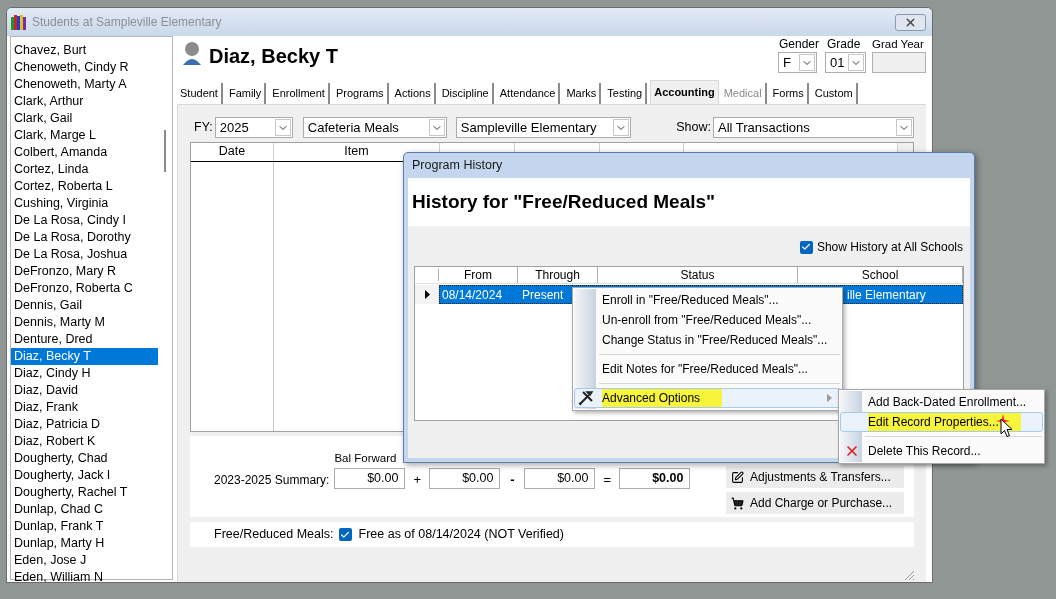 This screenshot has width=1056, height=599. What do you see at coordinates (84, 220) in the screenshot?
I see `student-list-item: De La Rosa, Cindy I` at bounding box center [84, 220].